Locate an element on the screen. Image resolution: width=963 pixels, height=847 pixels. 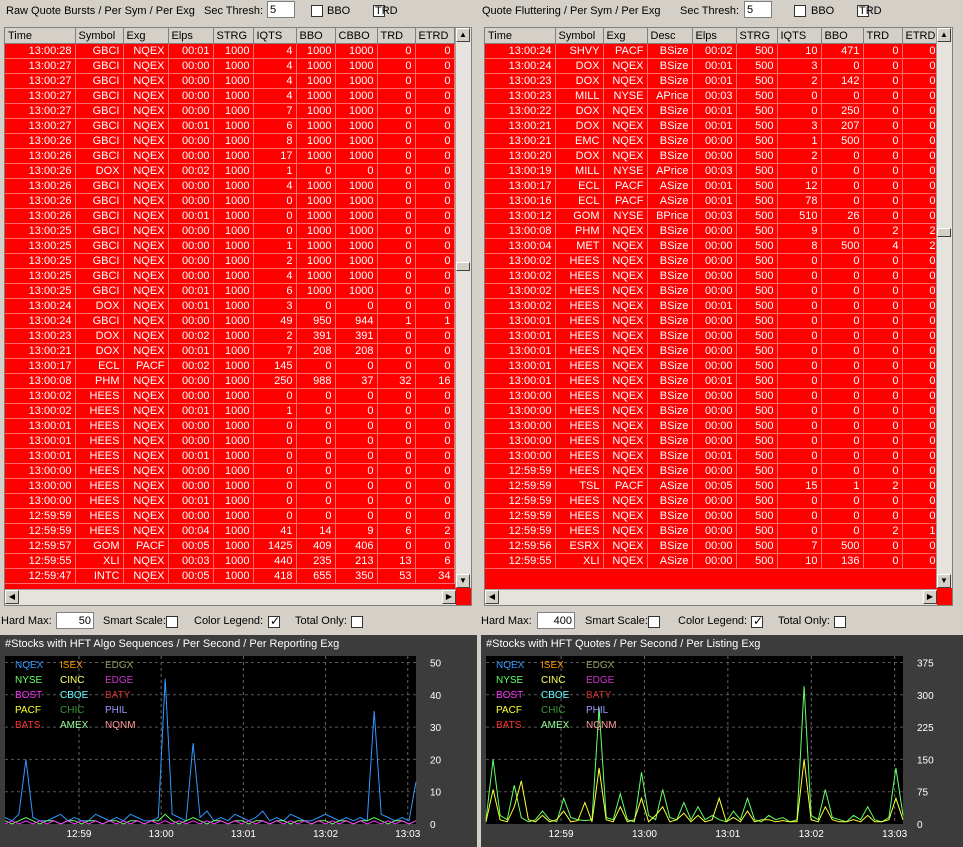
table-row: 13:00:21 EMC NQEX BSize 00:00 500 1 500 0 0 is located at coordinates (712, 141).